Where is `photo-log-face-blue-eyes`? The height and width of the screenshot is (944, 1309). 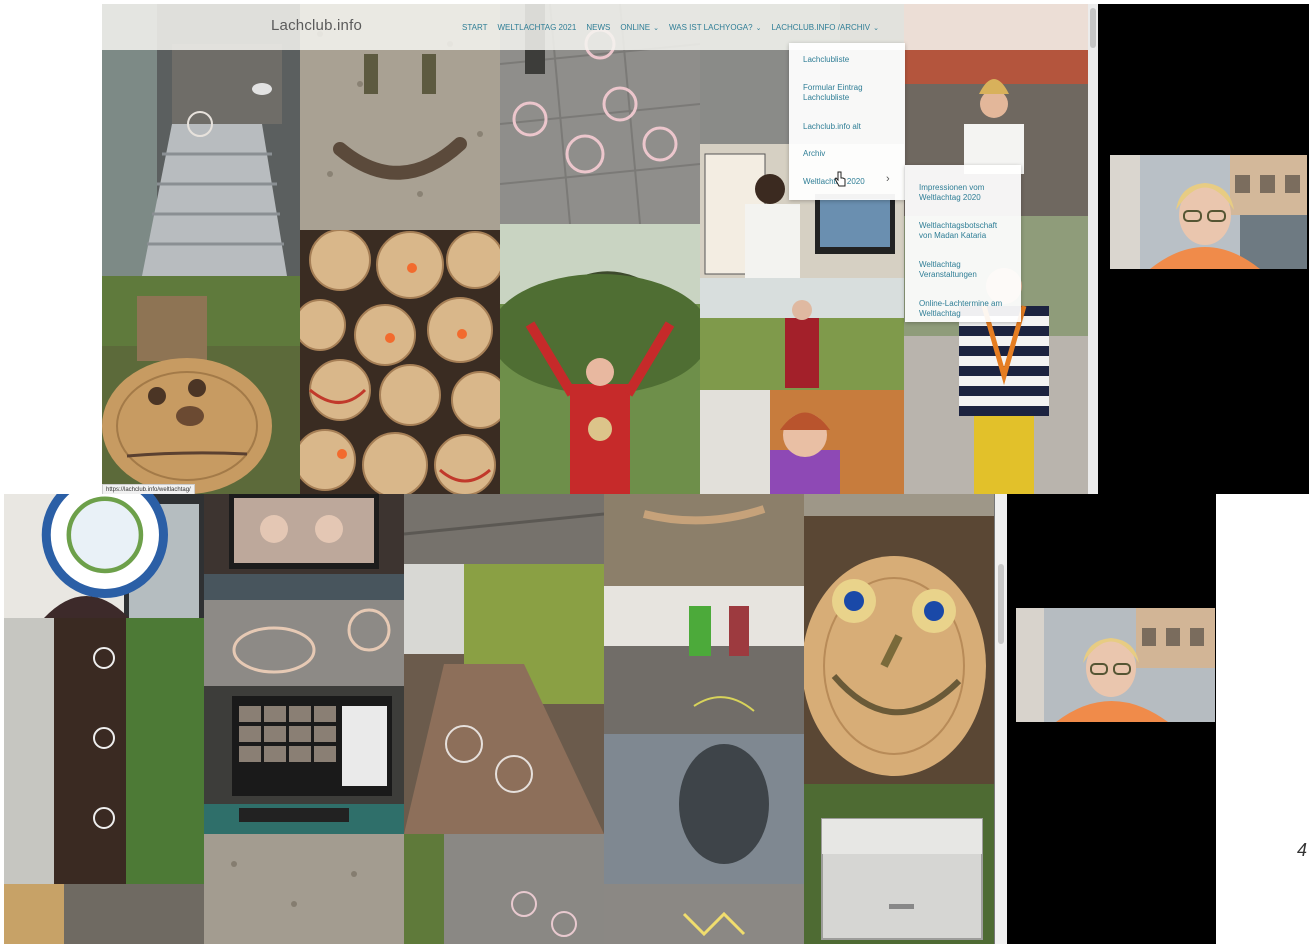
photo-log-face-blue-eyes is located at coordinates (899, 650).